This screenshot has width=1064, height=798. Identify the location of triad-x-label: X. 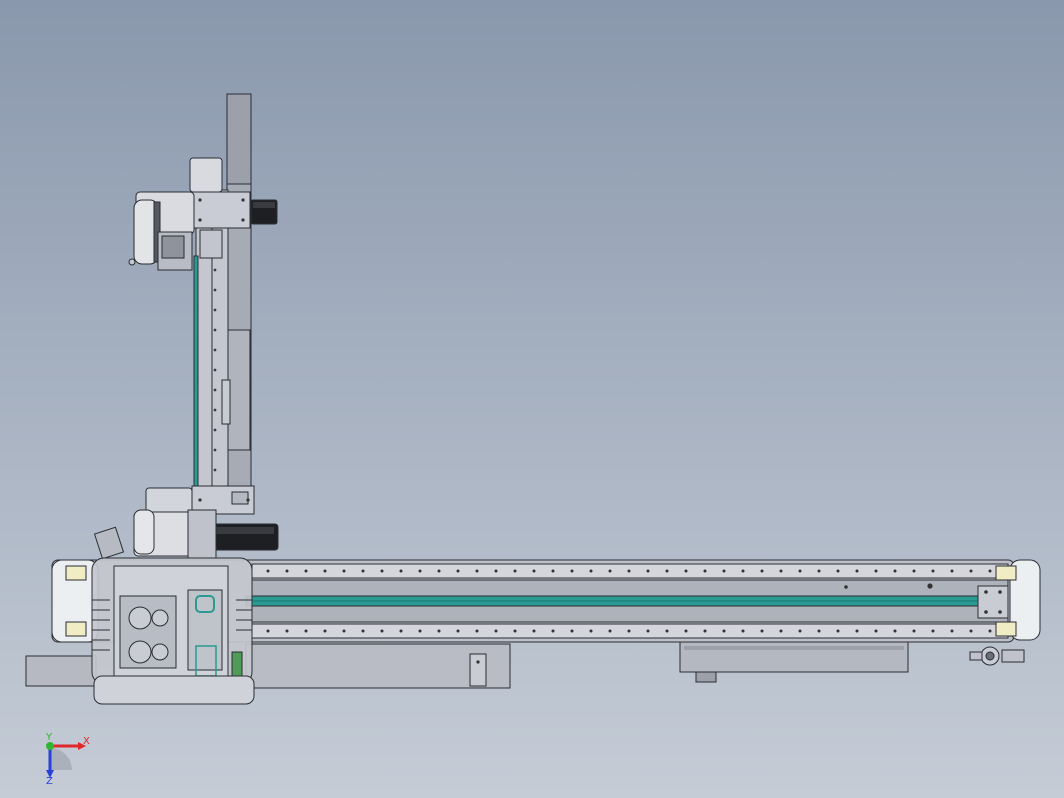
(86, 741).